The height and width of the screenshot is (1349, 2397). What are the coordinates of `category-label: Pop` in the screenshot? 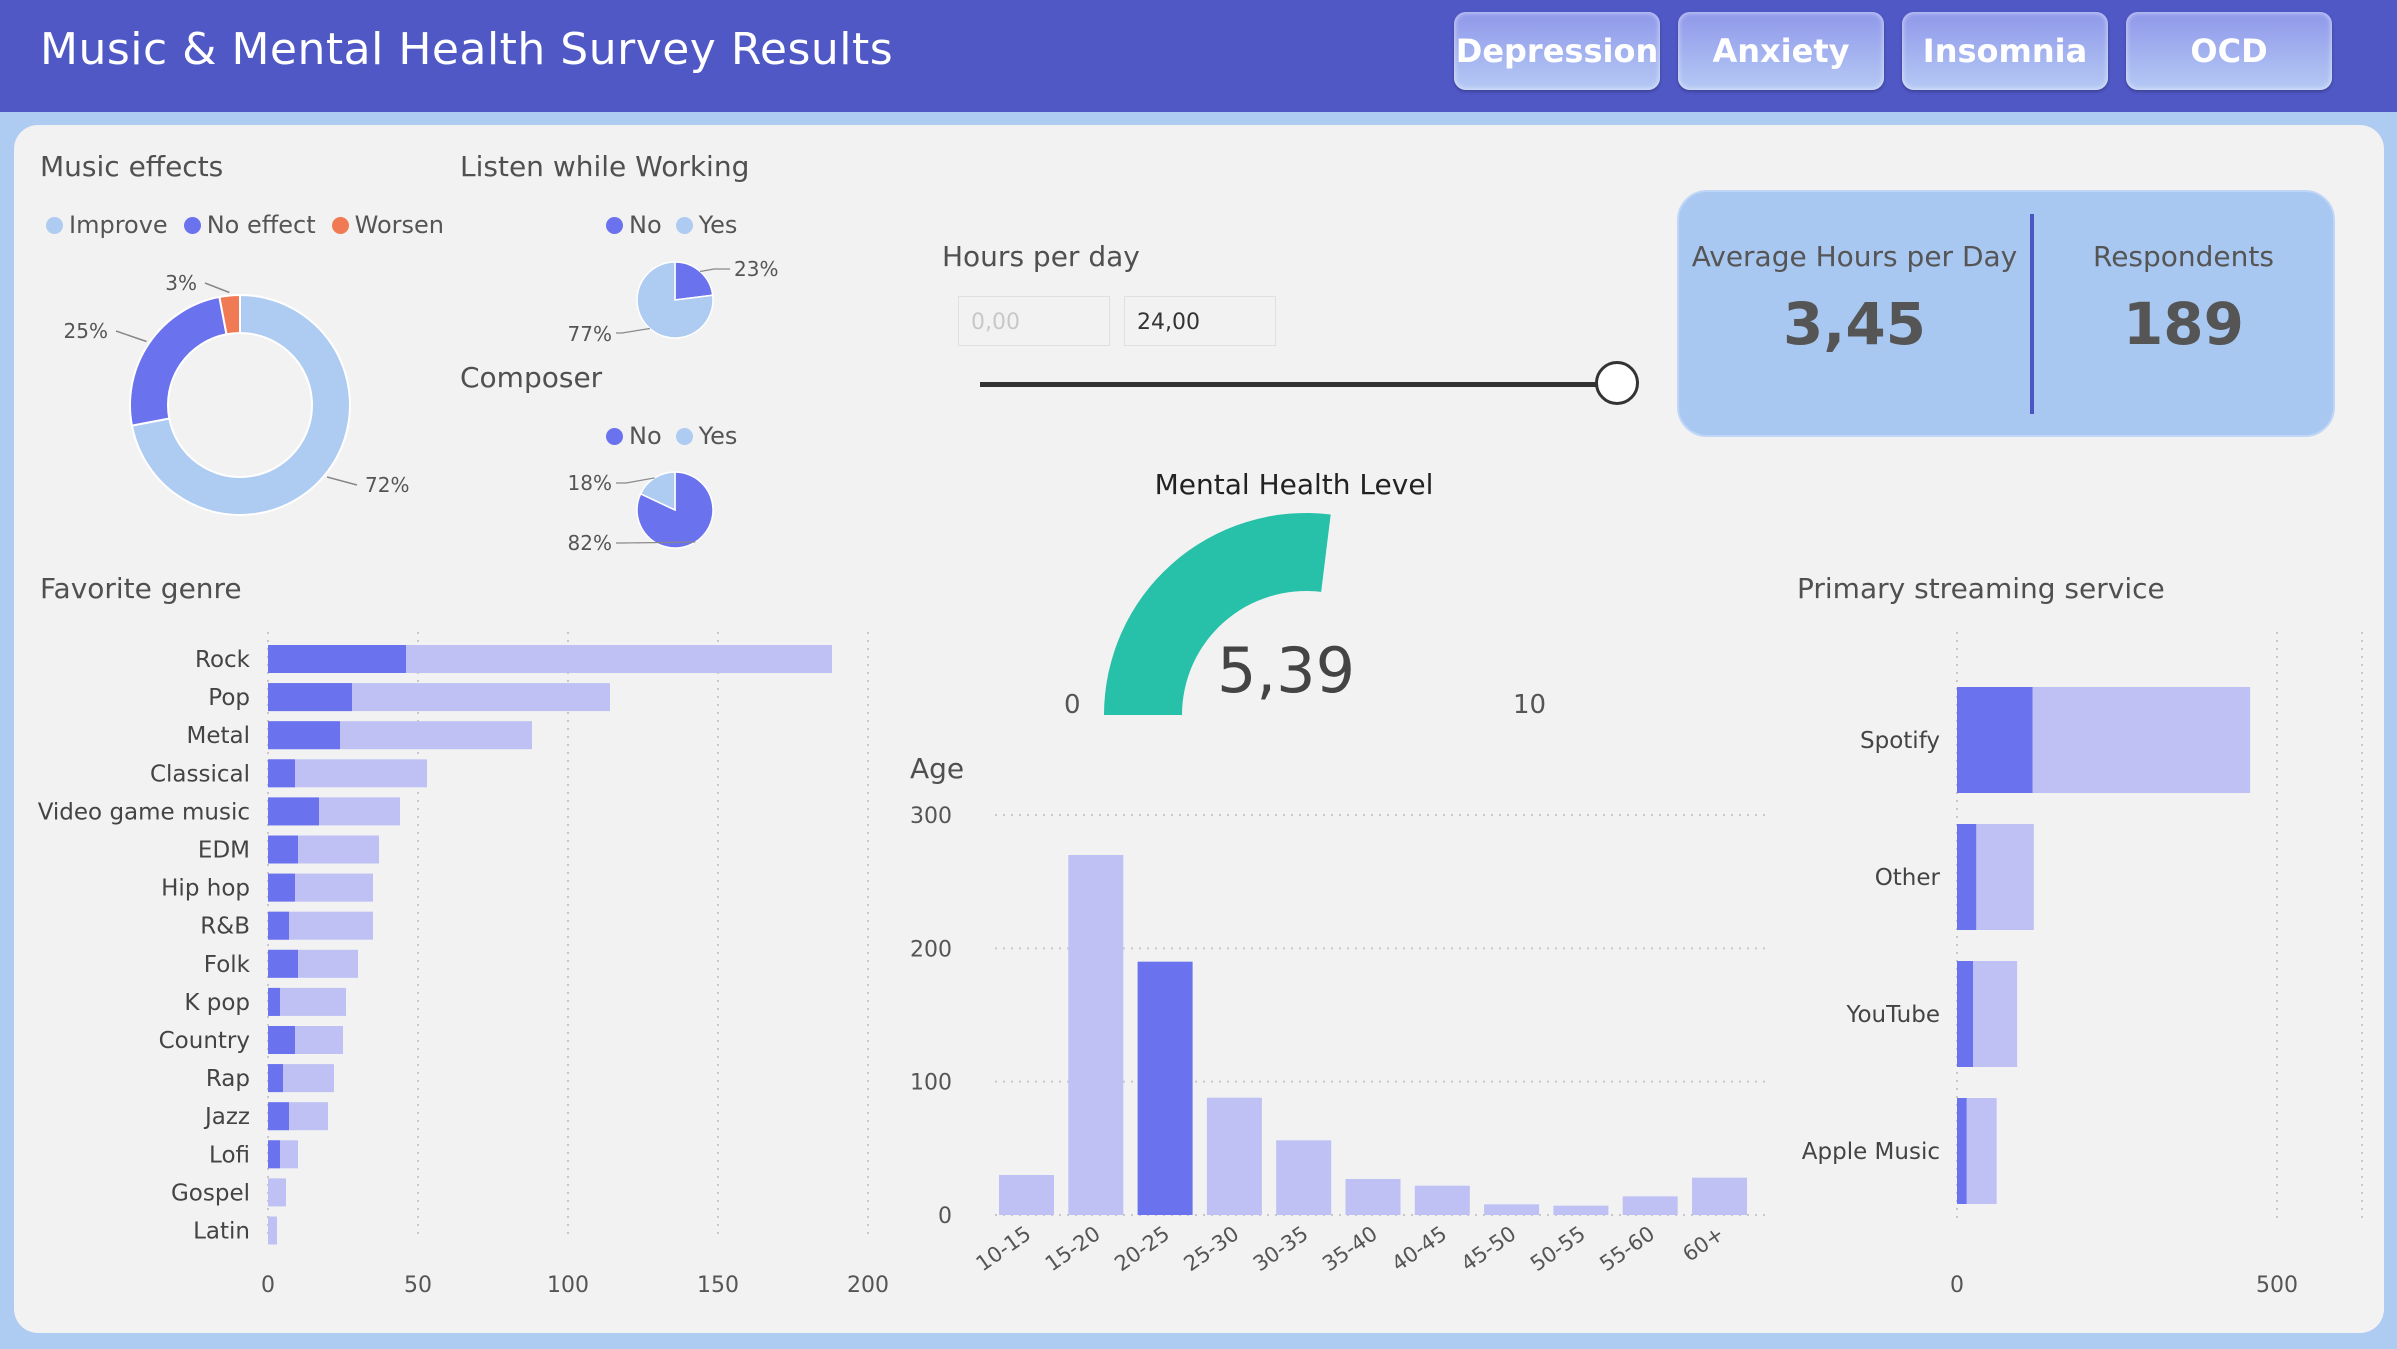 It's located at (229, 698).